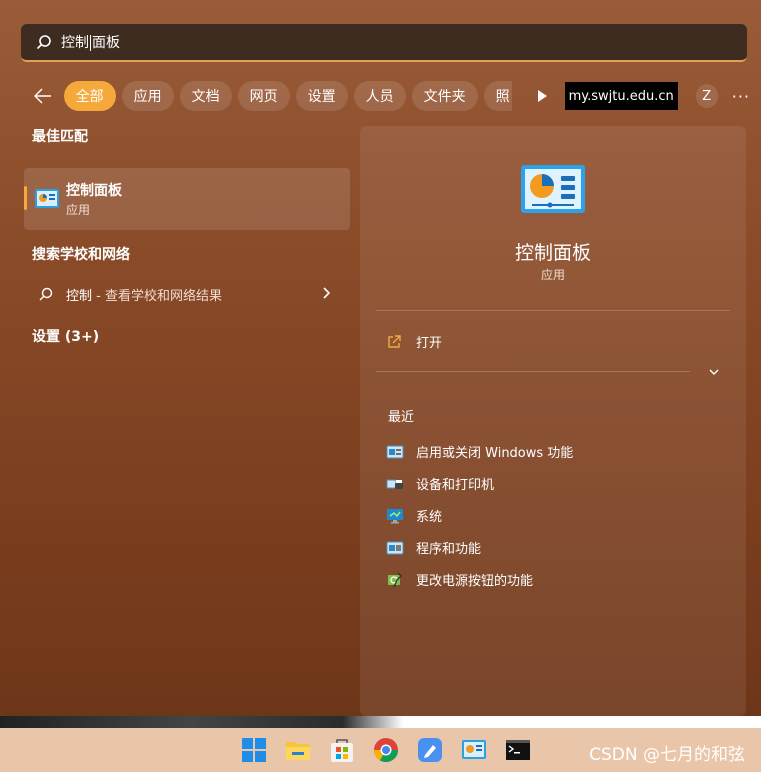  Describe the element at coordinates (321, 96) in the screenshot. I see `filter-settings: 设置` at that location.